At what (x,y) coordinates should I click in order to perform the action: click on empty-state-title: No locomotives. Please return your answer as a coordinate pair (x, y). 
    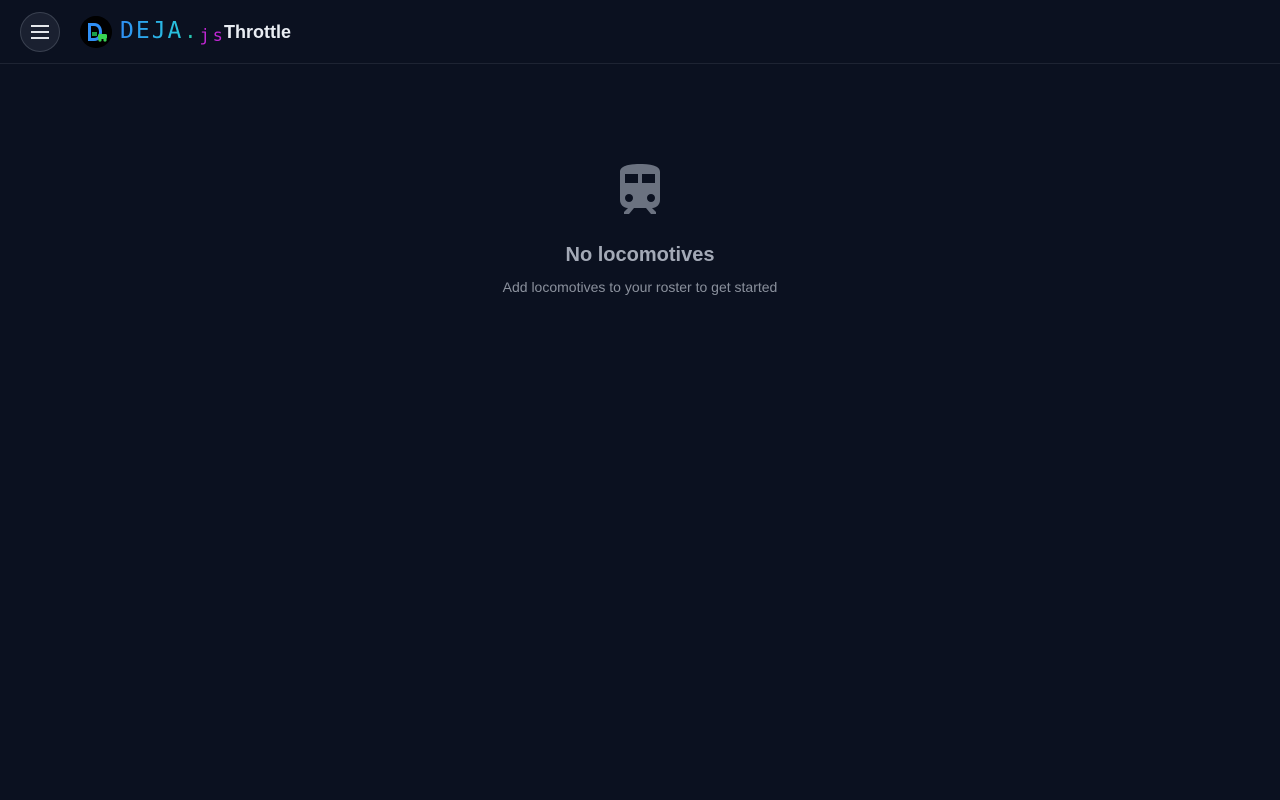
    Looking at the image, I should click on (640, 255).